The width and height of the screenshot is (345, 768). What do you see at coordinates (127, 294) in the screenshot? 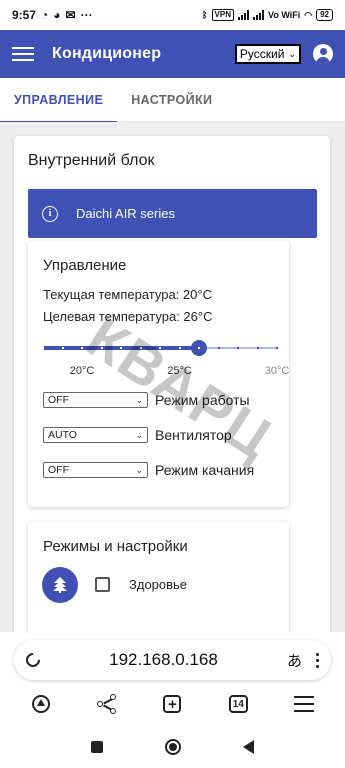
I see `current-temperature: Текущая температура: 20°C` at bounding box center [127, 294].